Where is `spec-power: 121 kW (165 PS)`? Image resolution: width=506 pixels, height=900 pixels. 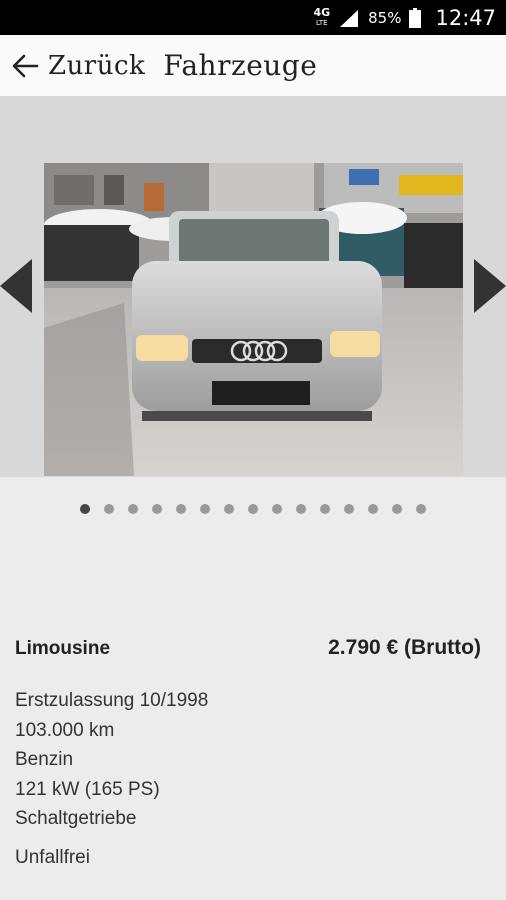
spec-power: 121 kW (165 PS) is located at coordinates (87, 789).